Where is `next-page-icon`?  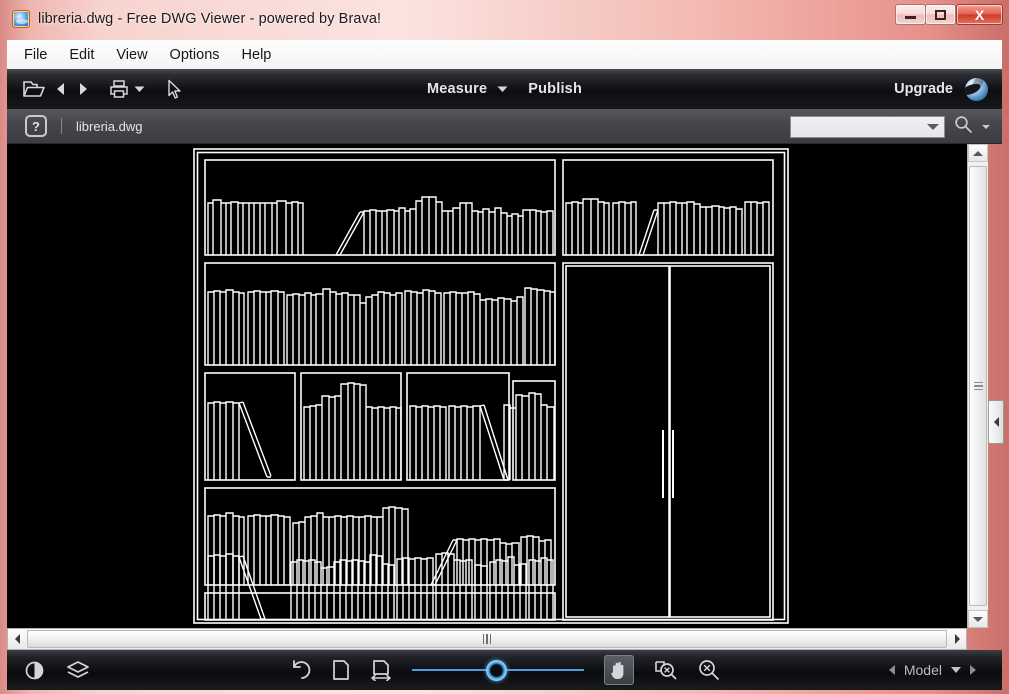
next-page-icon is located at coordinates (83, 89).